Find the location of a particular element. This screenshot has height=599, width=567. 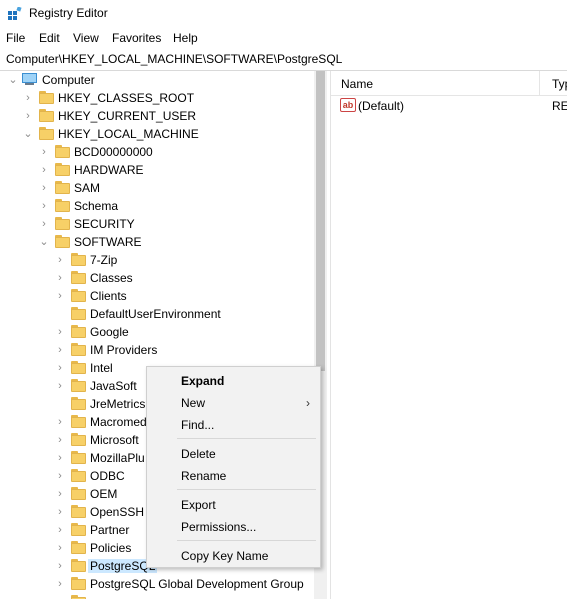

menu-favorites: Favorites is located at coordinates (136, 38).